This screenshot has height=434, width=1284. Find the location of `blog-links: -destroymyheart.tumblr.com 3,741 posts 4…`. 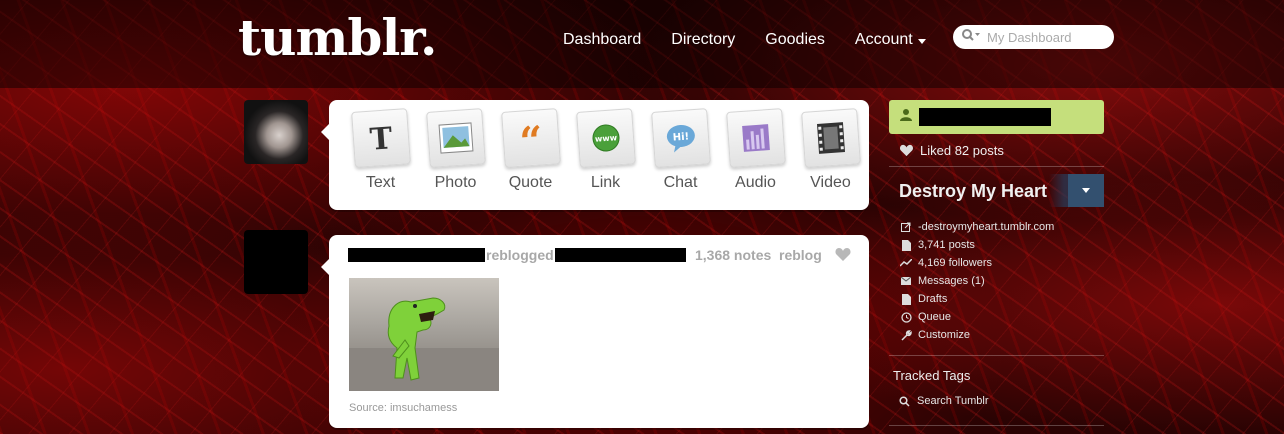

blog-links: -destroymyheart.tumblr.com 3,741 posts 4… is located at coordinates (976, 281).